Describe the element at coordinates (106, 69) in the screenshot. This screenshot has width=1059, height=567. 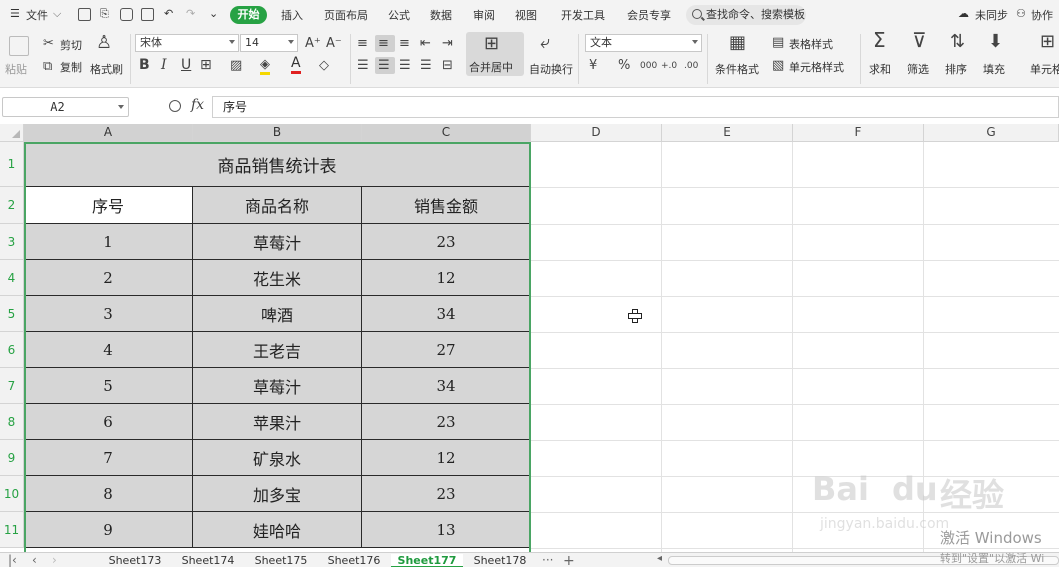
I see `format-painter-button: 格式刷` at that location.